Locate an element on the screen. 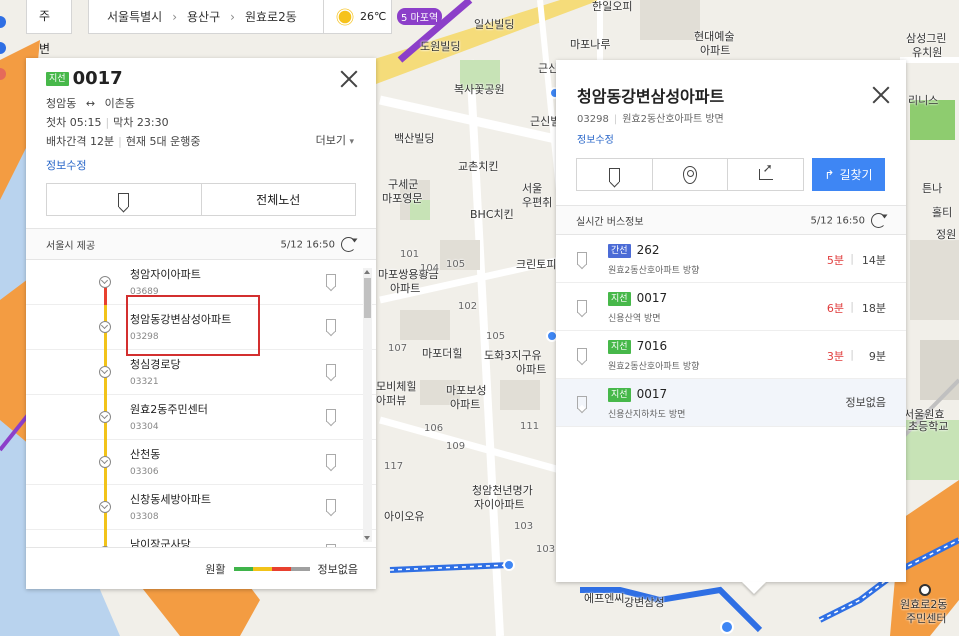 This screenshot has width=959, height=636. sun-icon is located at coordinates (345, 16).